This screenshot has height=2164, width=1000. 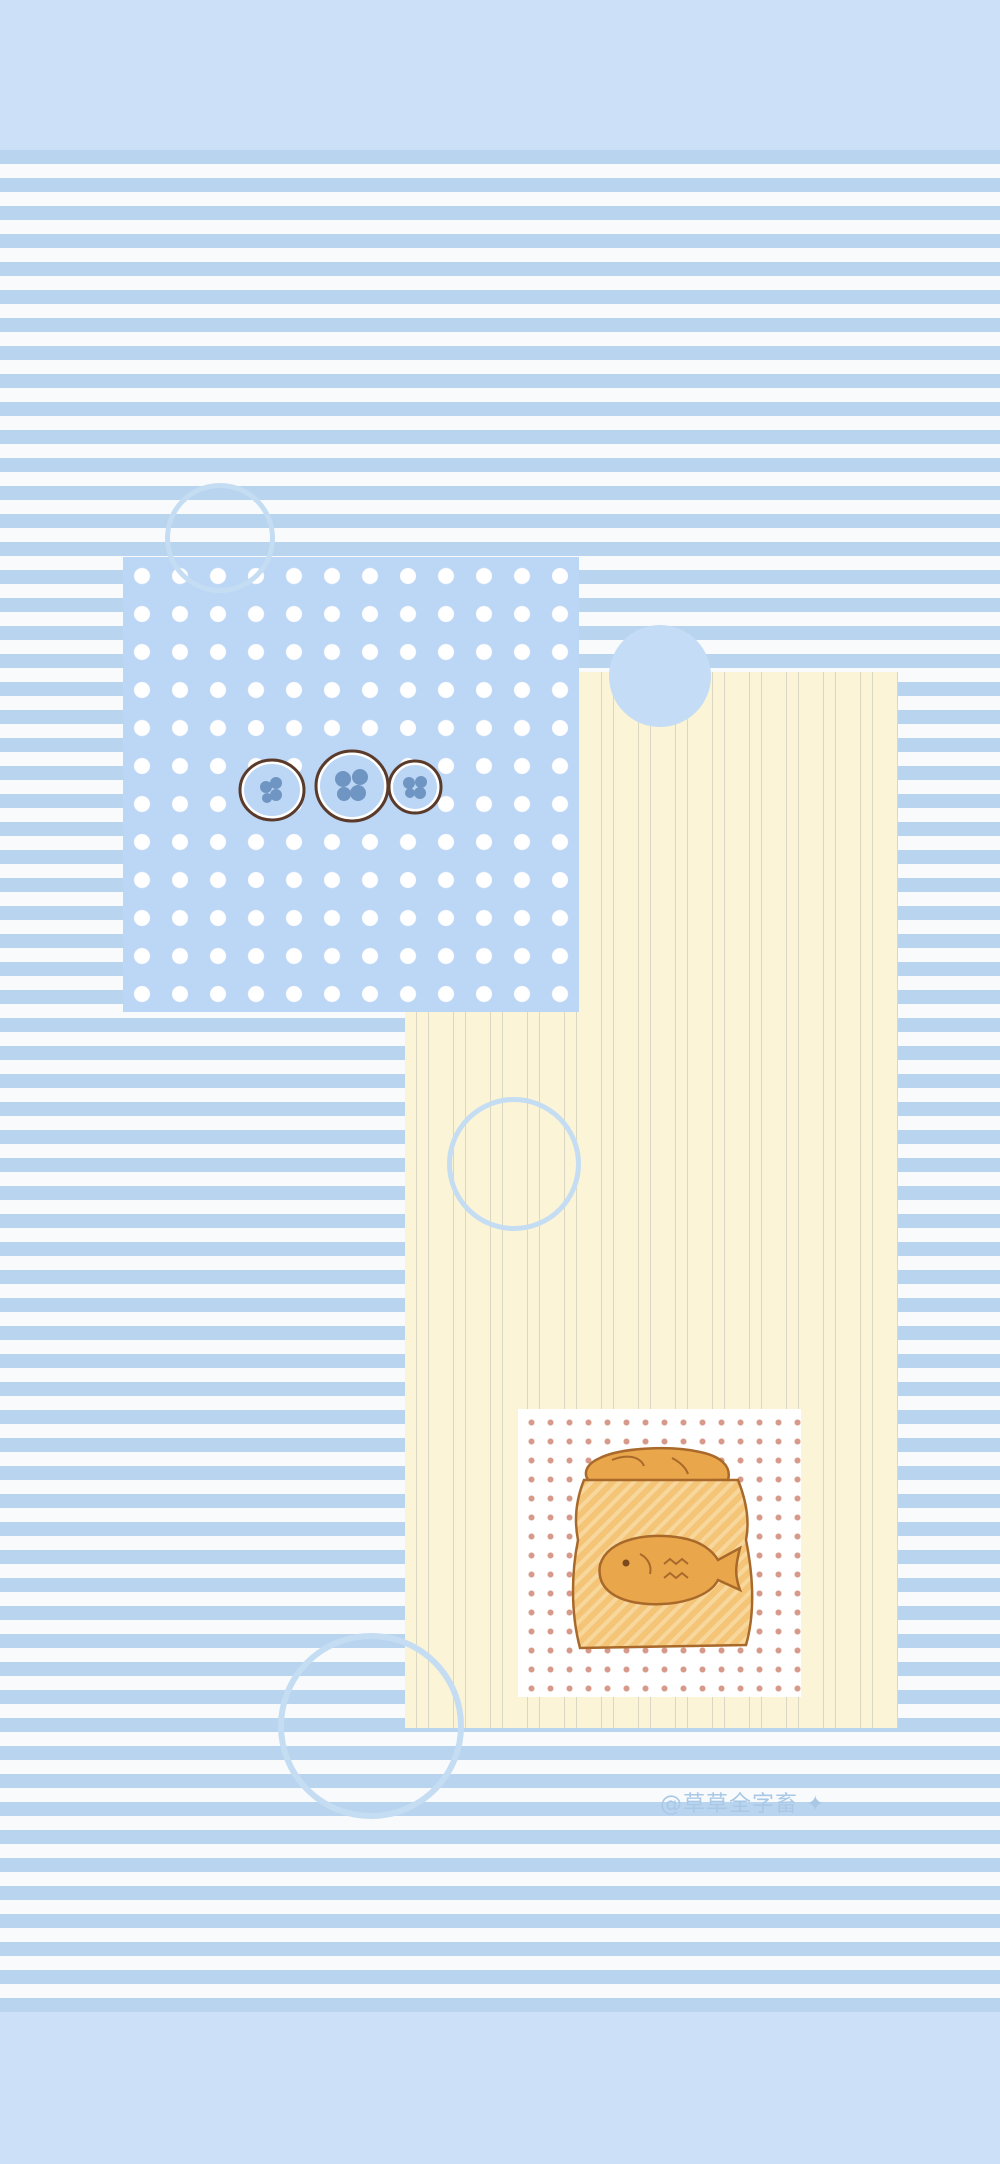 I want to click on sparkle-icon: ✦, so click(x=812, y=1804).